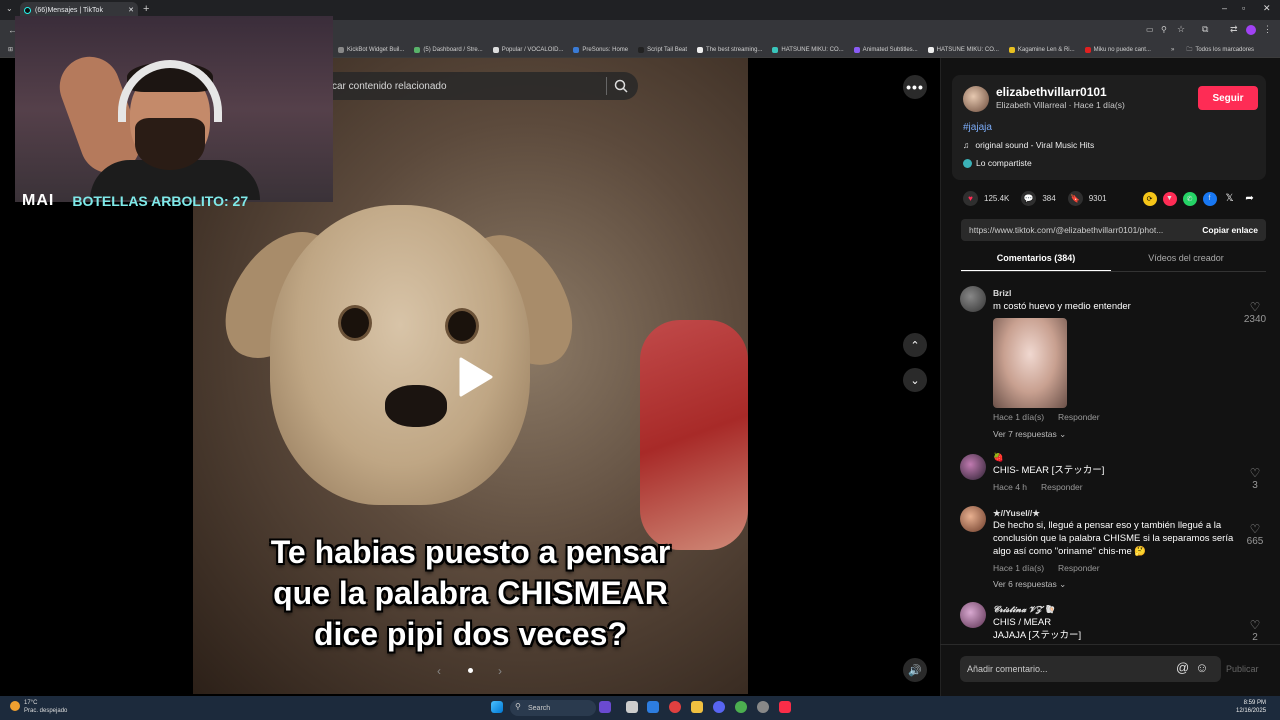  I want to click on video-frame-dog, so click(400, 355).